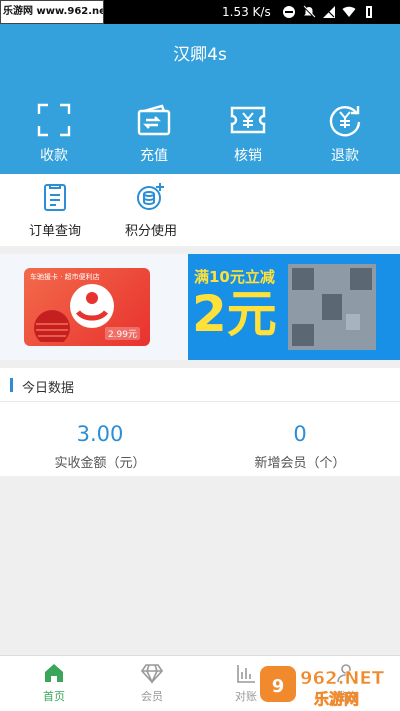 The image size is (400, 711). What do you see at coordinates (150, 196) in the screenshot?
I see `coins-icon` at bounding box center [150, 196].